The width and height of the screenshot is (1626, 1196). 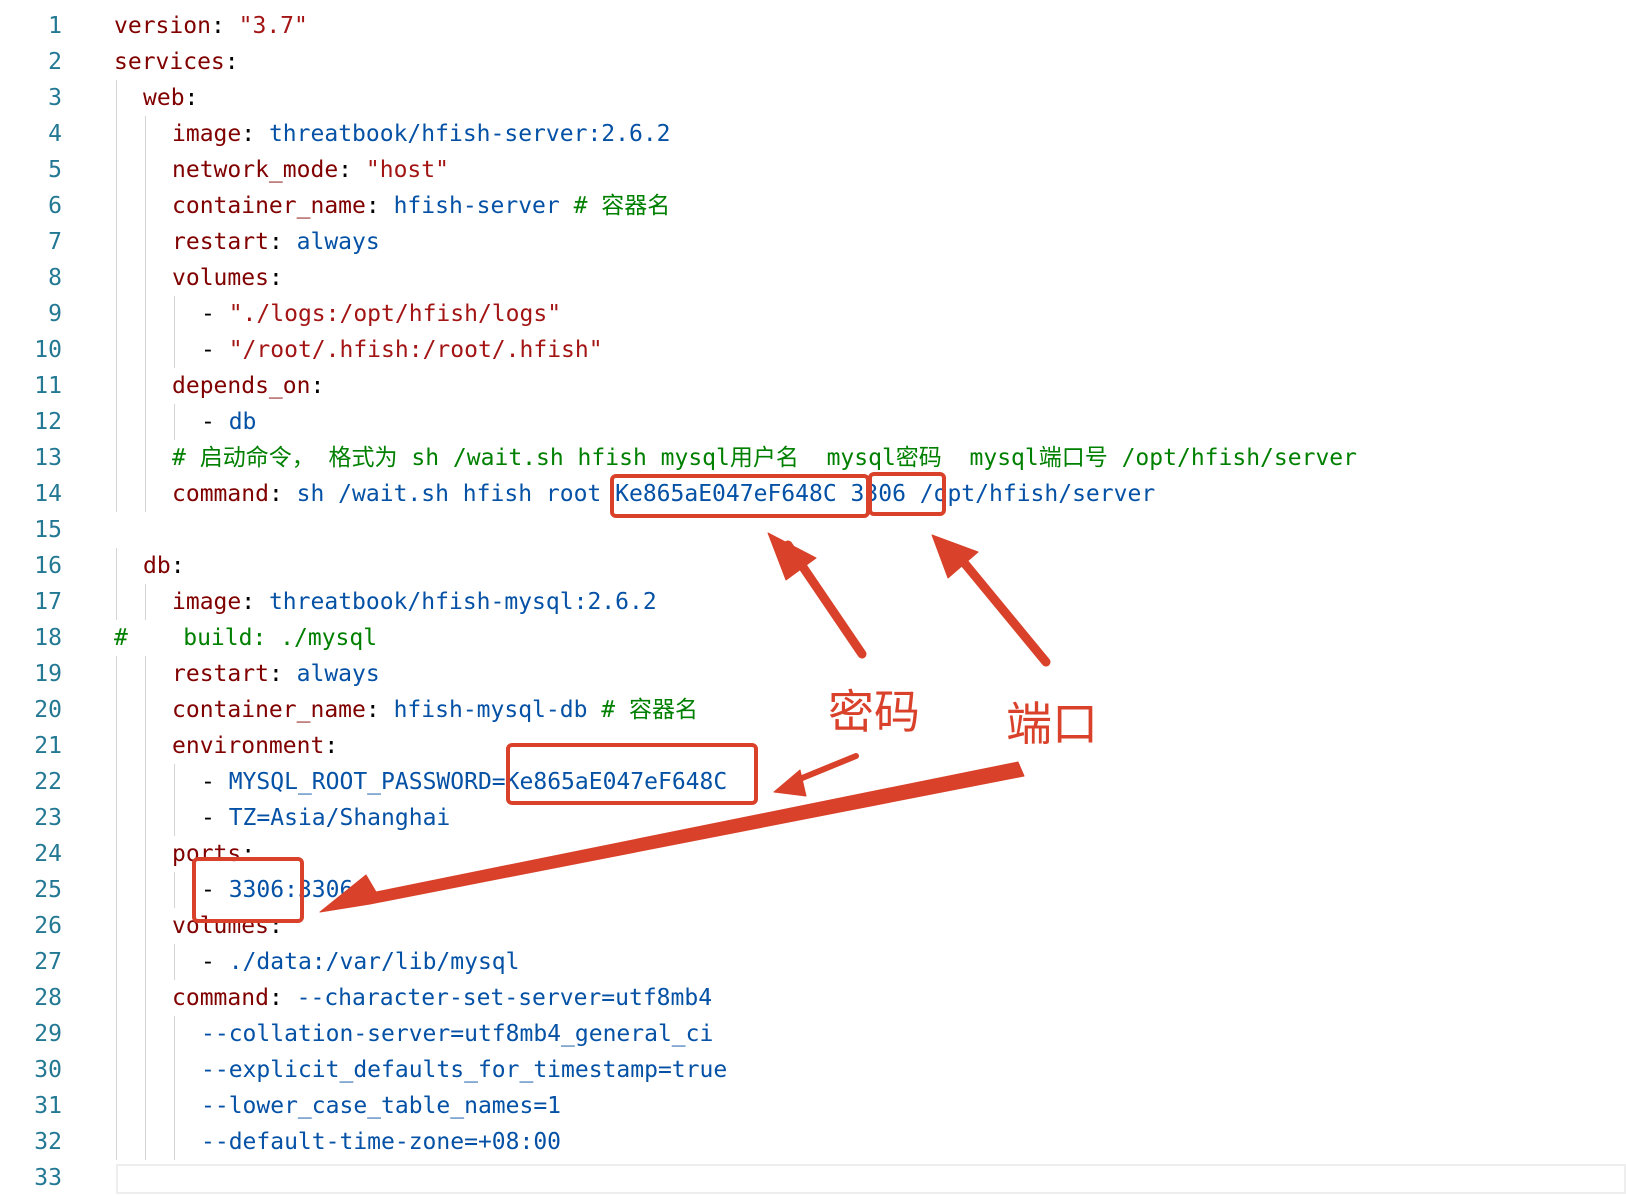 What do you see at coordinates (672, 837) in the screenshot?
I see `port-mapping-arrow` at bounding box center [672, 837].